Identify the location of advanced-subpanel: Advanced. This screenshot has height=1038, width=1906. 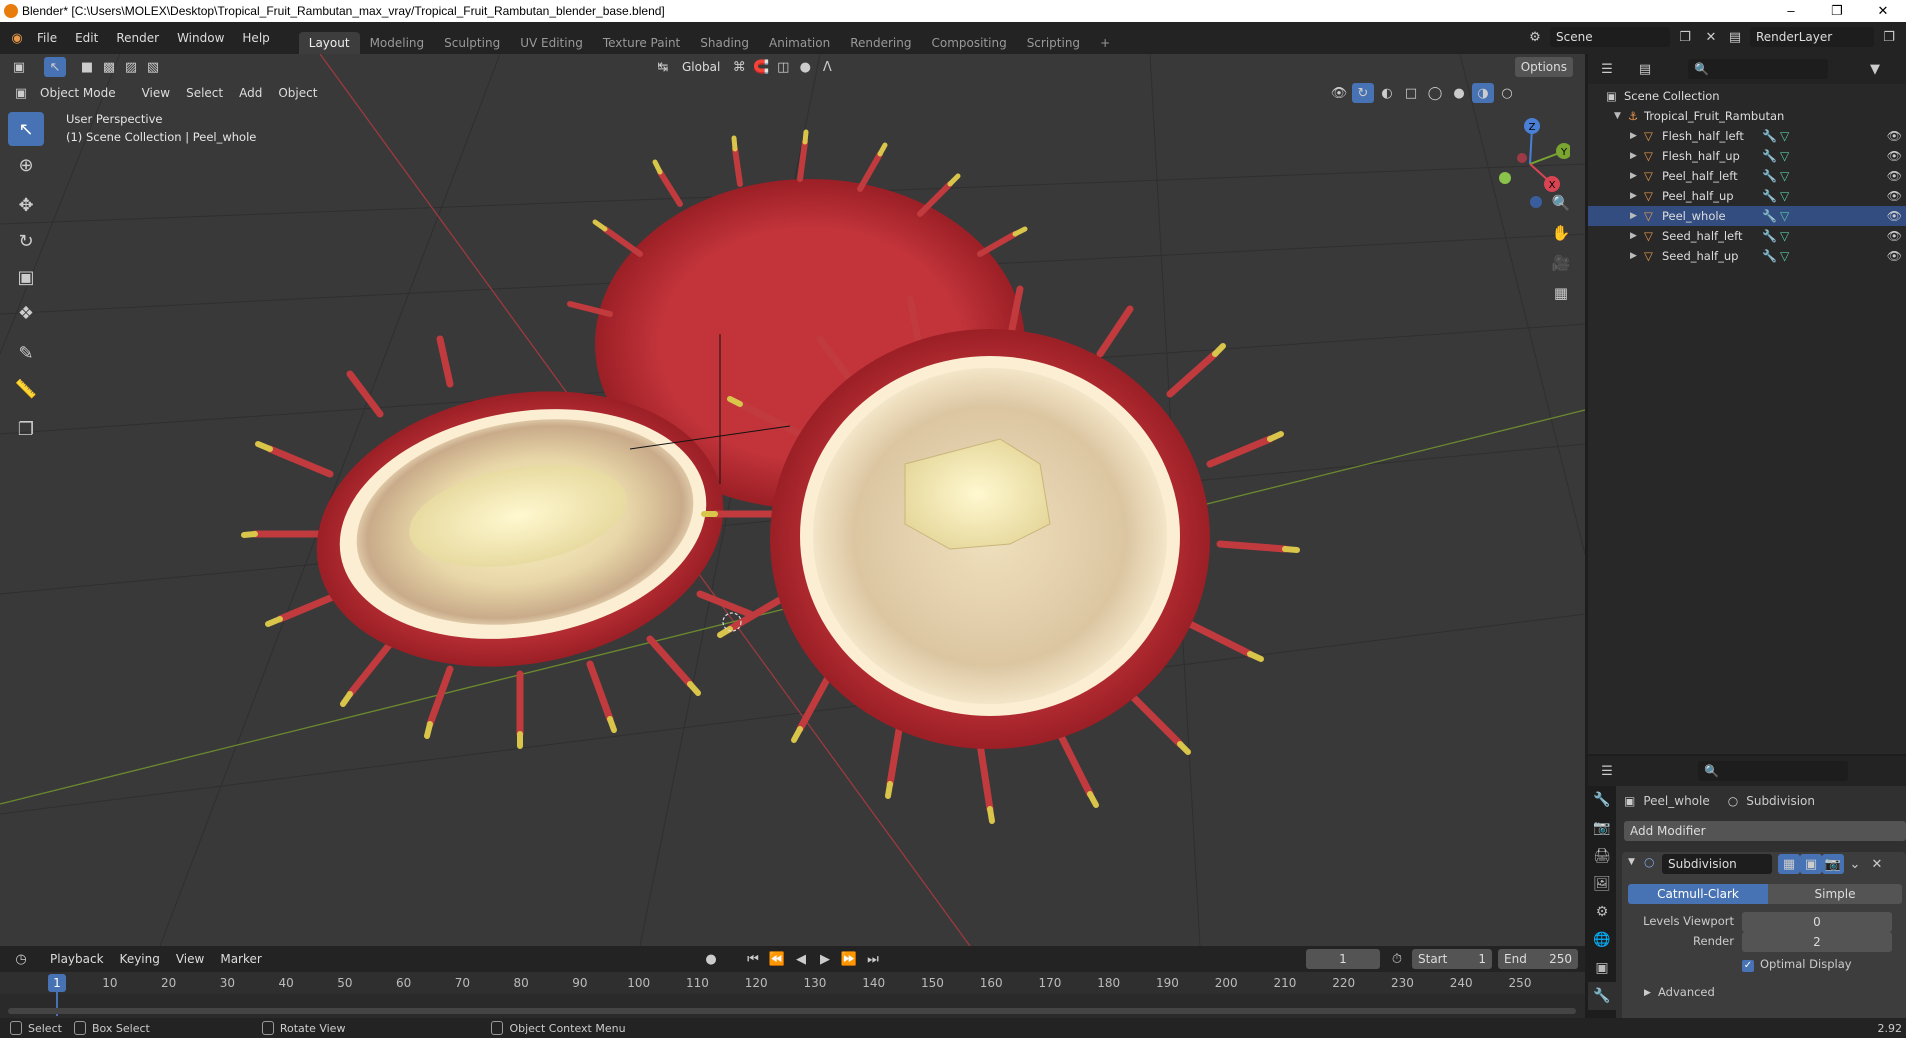
(1686, 992).